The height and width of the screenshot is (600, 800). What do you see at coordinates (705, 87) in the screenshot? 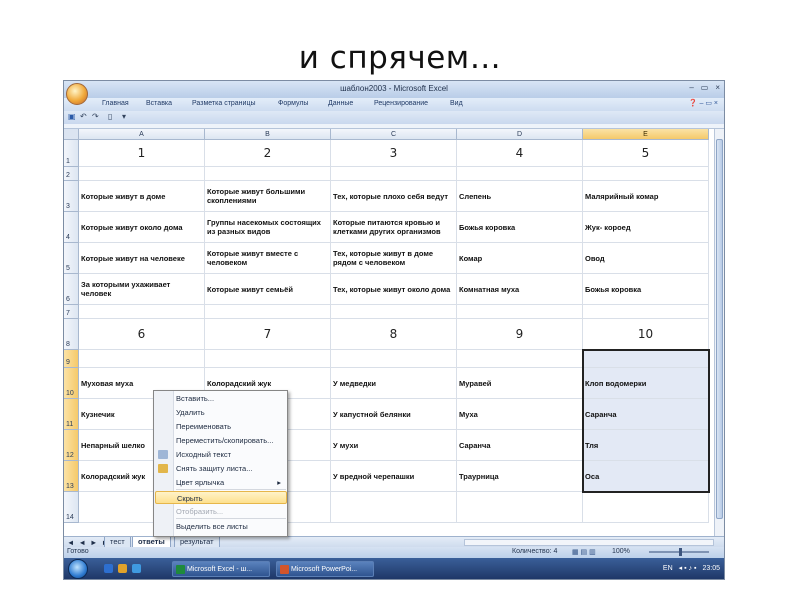
I see `maximize-button: ▭` at bounding box center [705, 87].